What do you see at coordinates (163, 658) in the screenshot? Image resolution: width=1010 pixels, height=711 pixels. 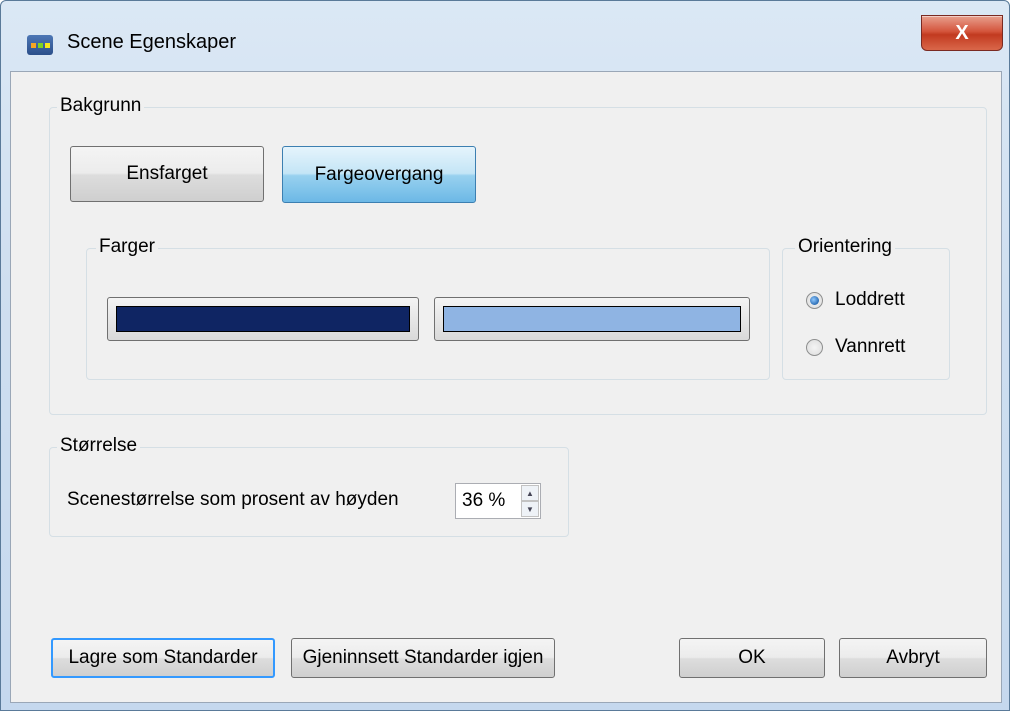 I see `save-defaults-button: Lagre som Standarder` at bounding box center [163, 658].